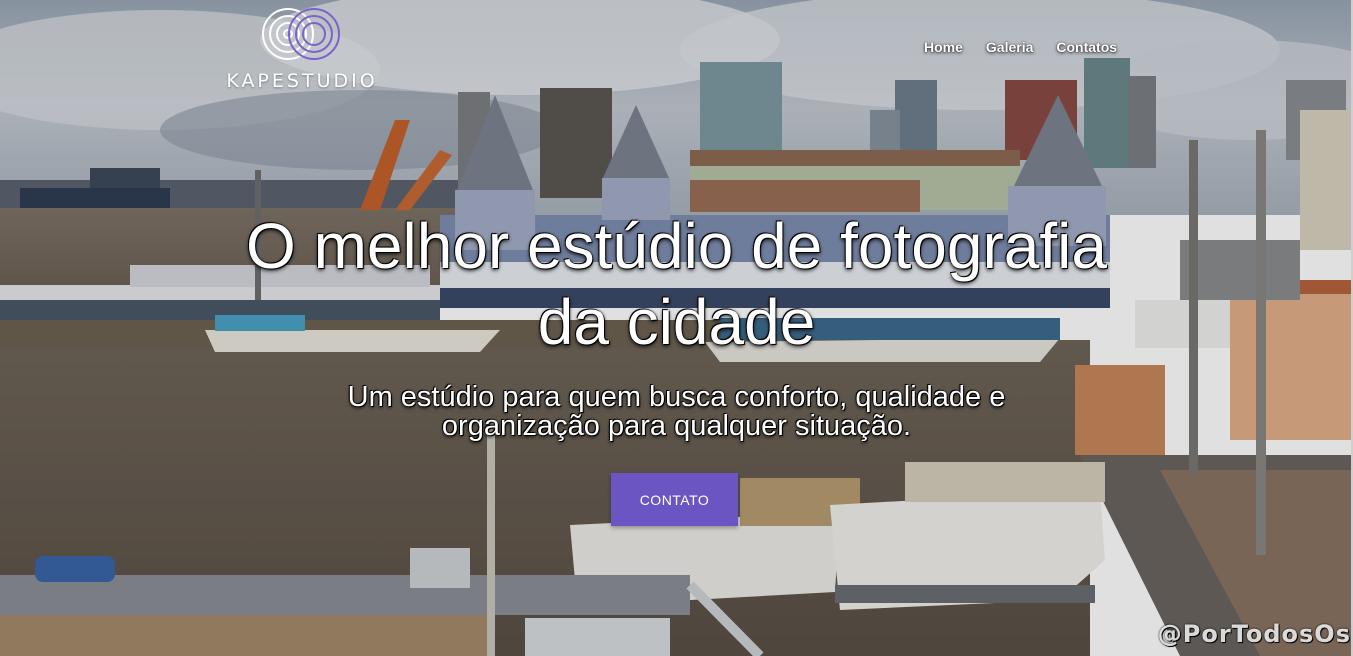 The image size is (1353, 656). I want to click on nav-link-galeria: Galeria, so click(1009, 47).